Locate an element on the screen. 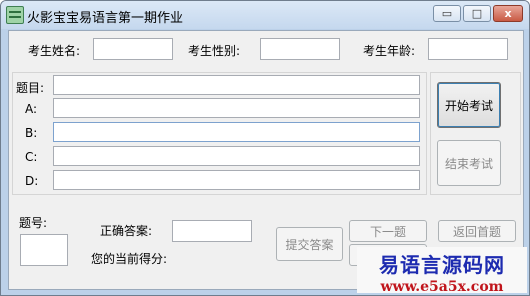 The image size is (530, 296). end-exam-button: 结束考试 is located at coordinates (469, 163).